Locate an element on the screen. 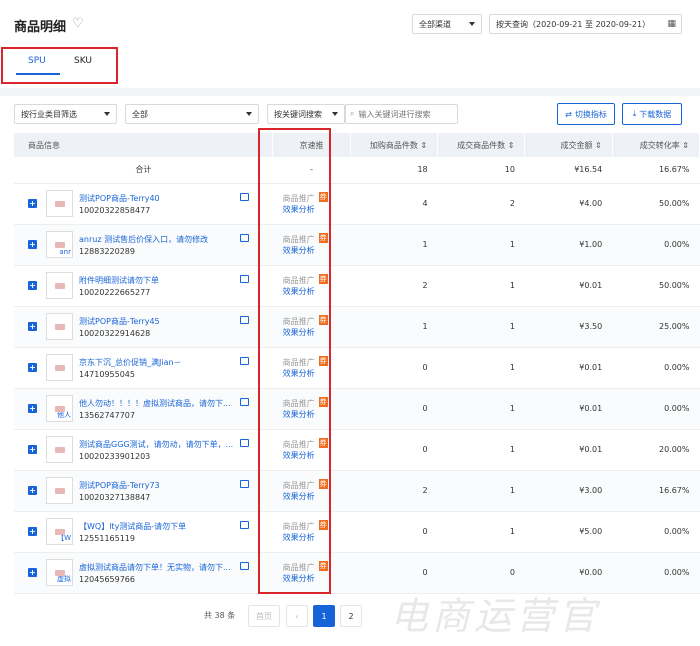  search-input is located at coordinates (406, 114).